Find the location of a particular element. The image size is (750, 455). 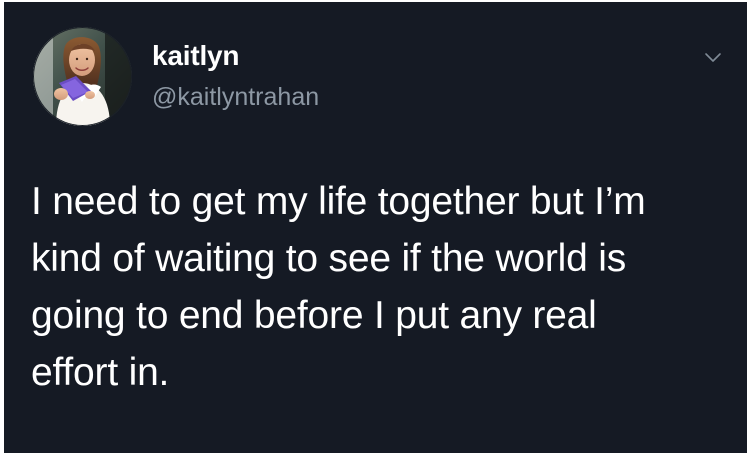

tweet-menu-button is located at coordinates (713, 58).